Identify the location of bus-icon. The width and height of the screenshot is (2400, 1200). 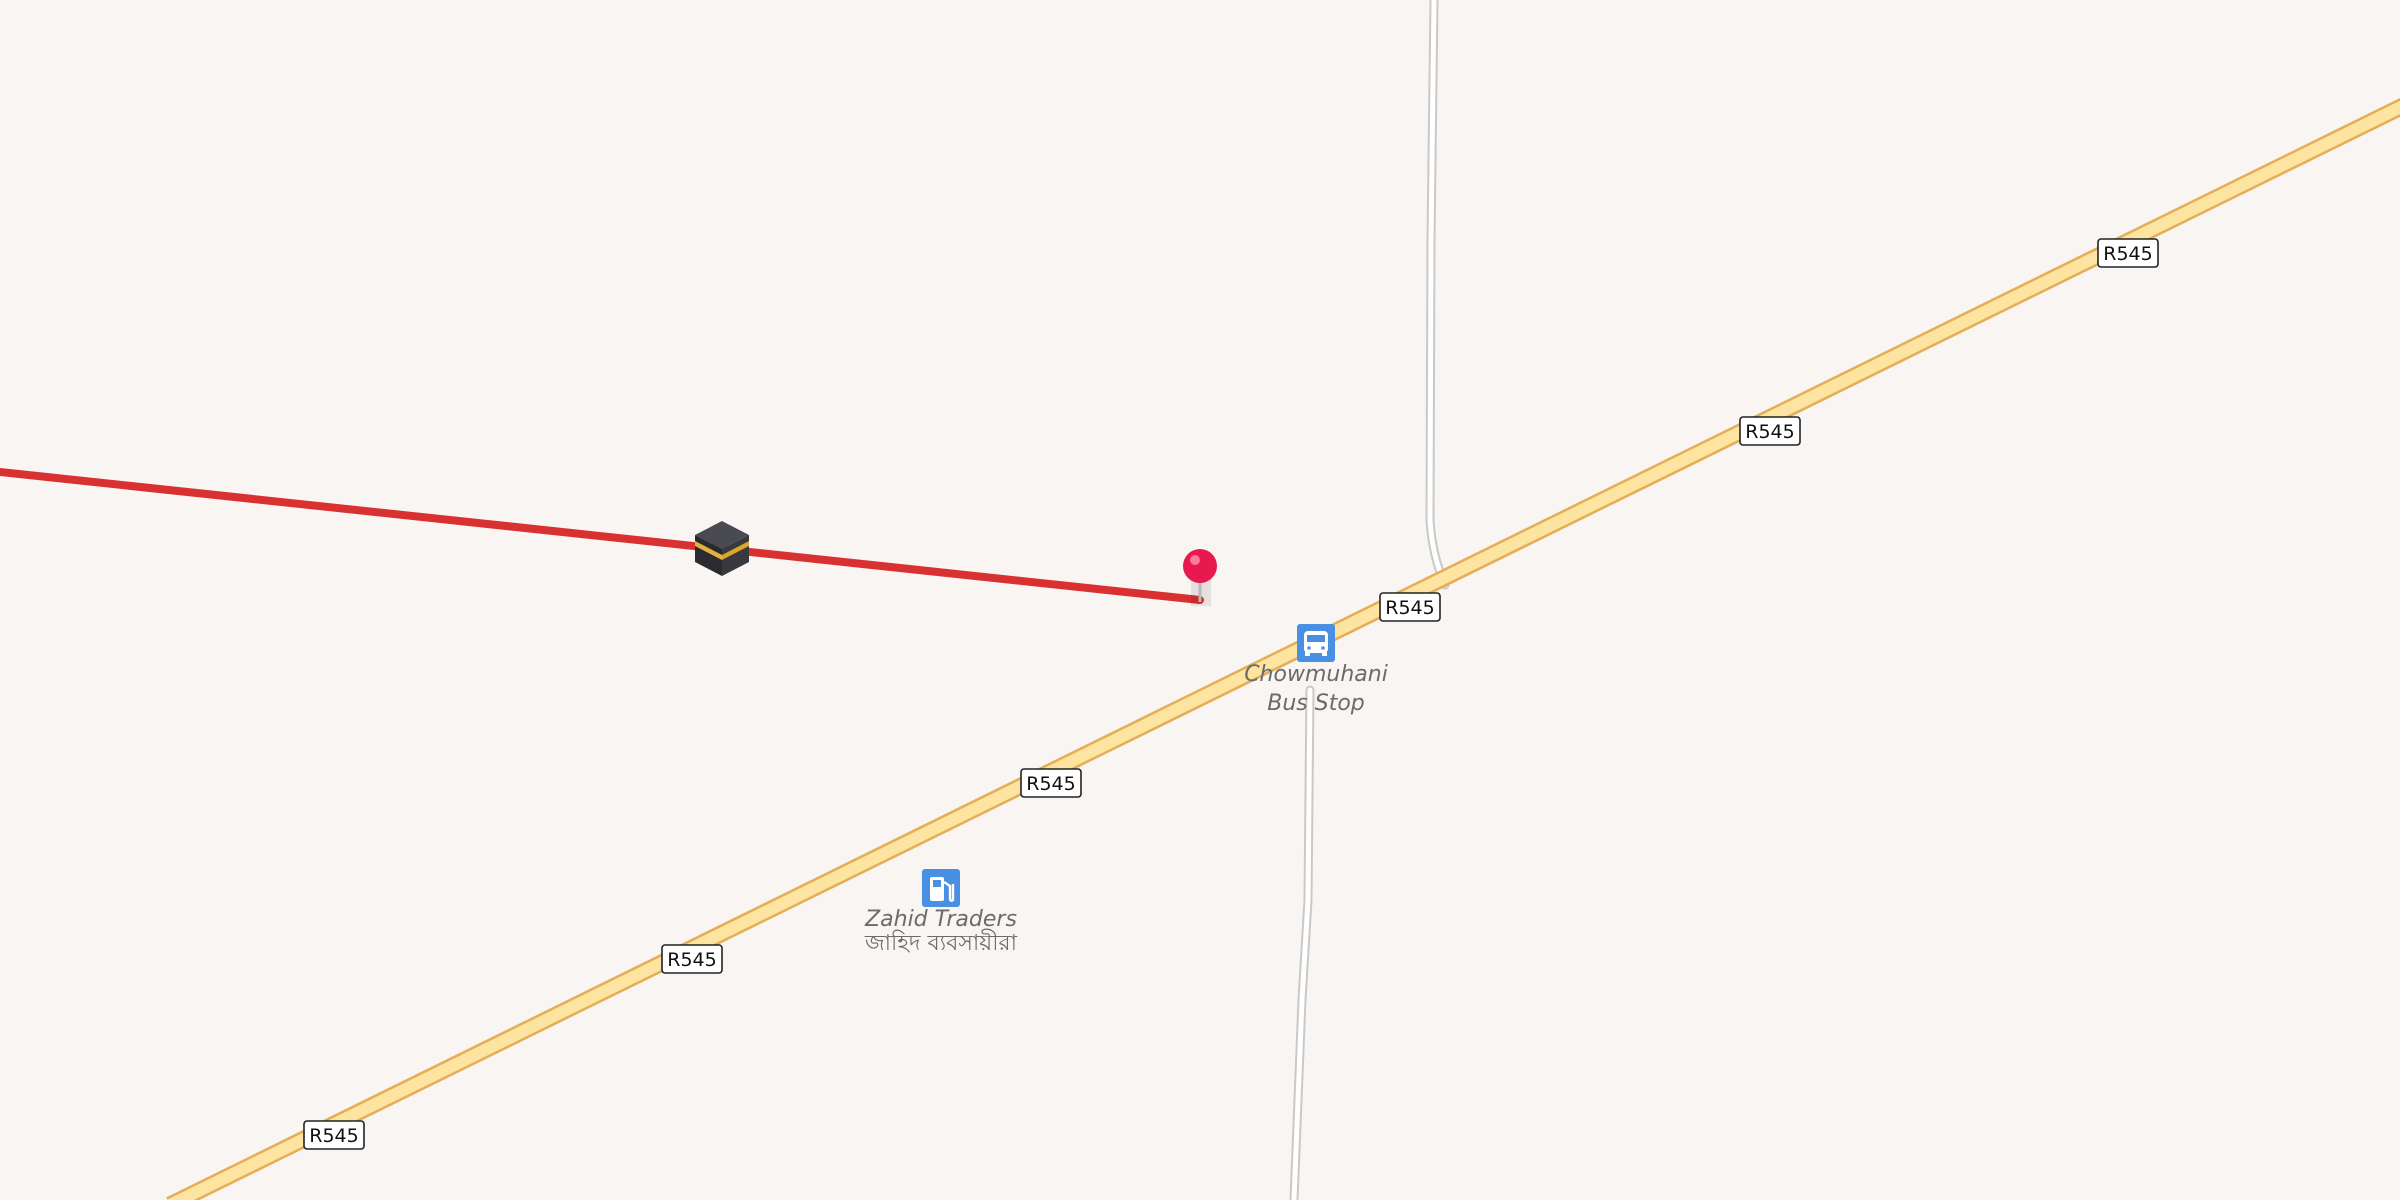
(1316, 643).